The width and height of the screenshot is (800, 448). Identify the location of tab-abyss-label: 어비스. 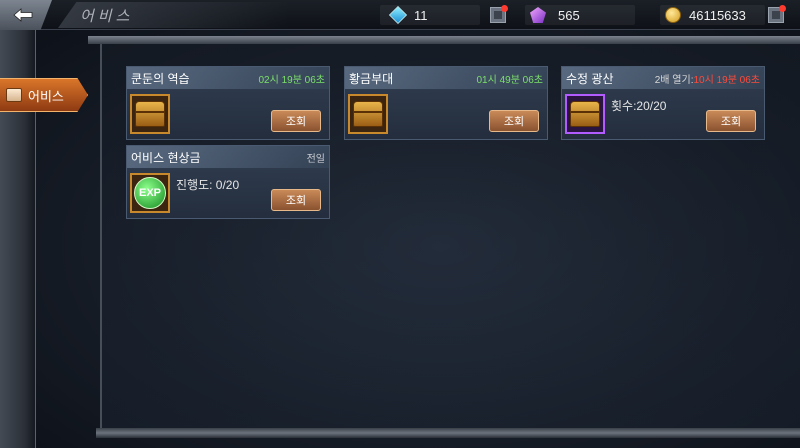
(46, 96).